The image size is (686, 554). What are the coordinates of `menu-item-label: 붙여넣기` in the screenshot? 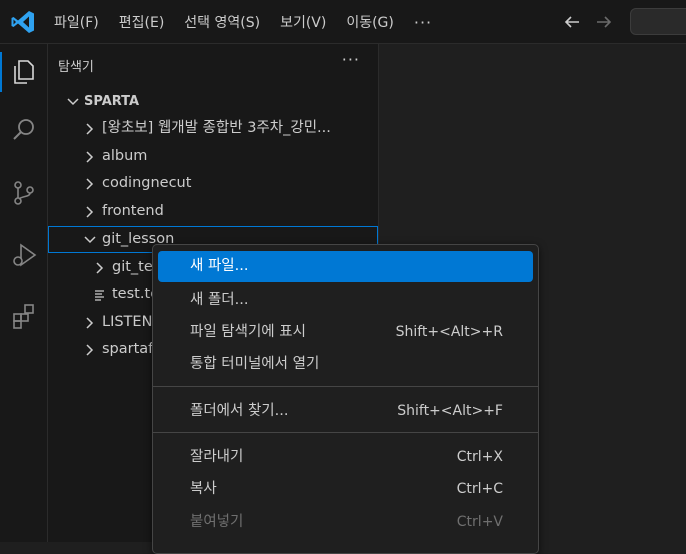 It's located at (217, 522).